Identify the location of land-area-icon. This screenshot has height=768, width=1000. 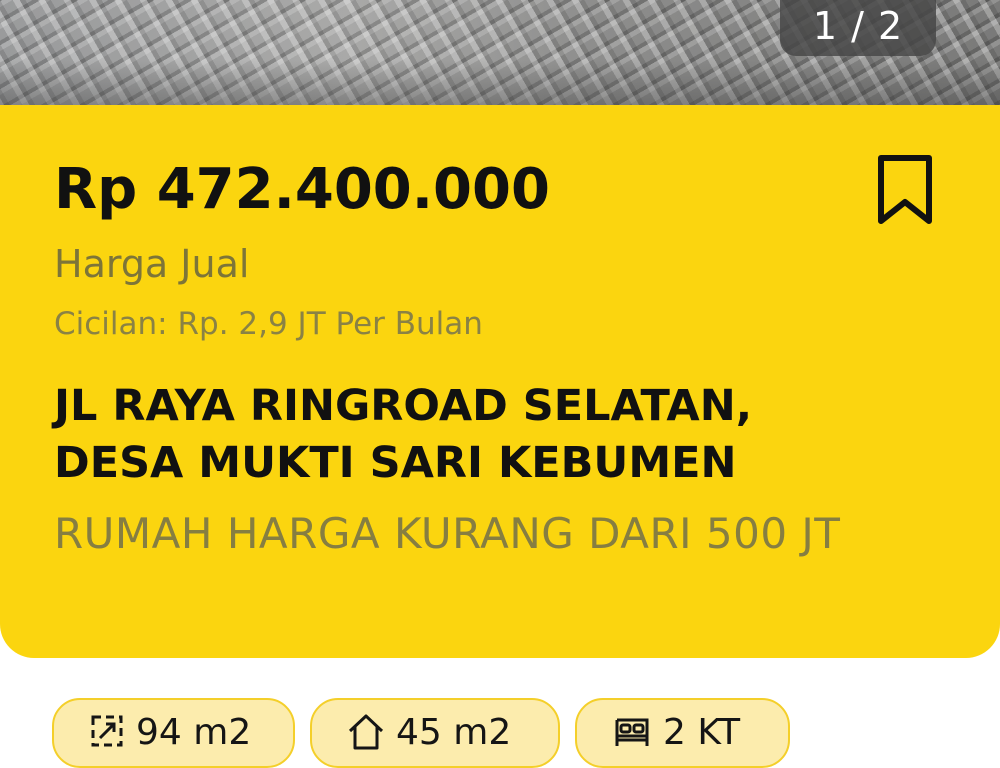
(107, 731).